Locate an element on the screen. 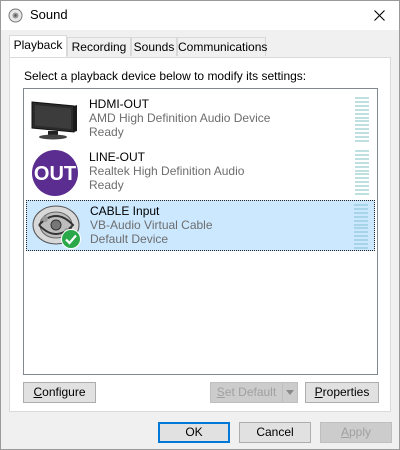  line-out-icon-label: OUT is located at coordinates (55, 174).